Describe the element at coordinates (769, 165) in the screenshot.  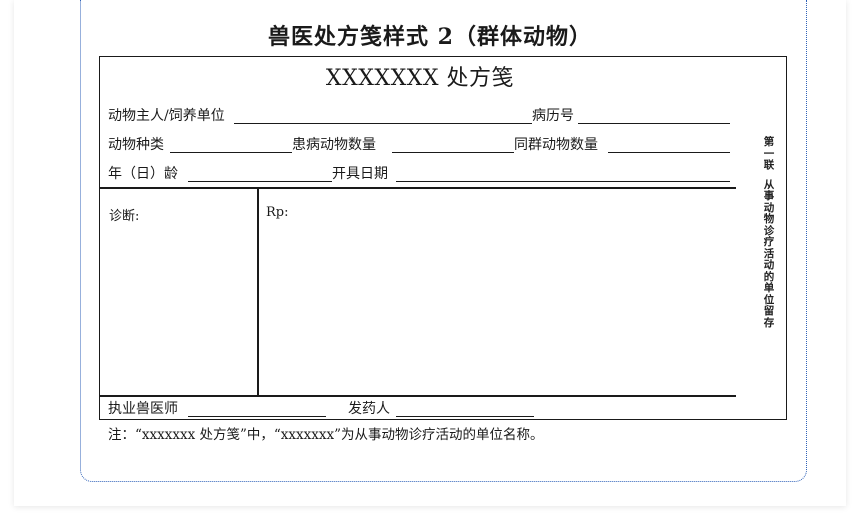
I see `side-label-char: 联` at that location.